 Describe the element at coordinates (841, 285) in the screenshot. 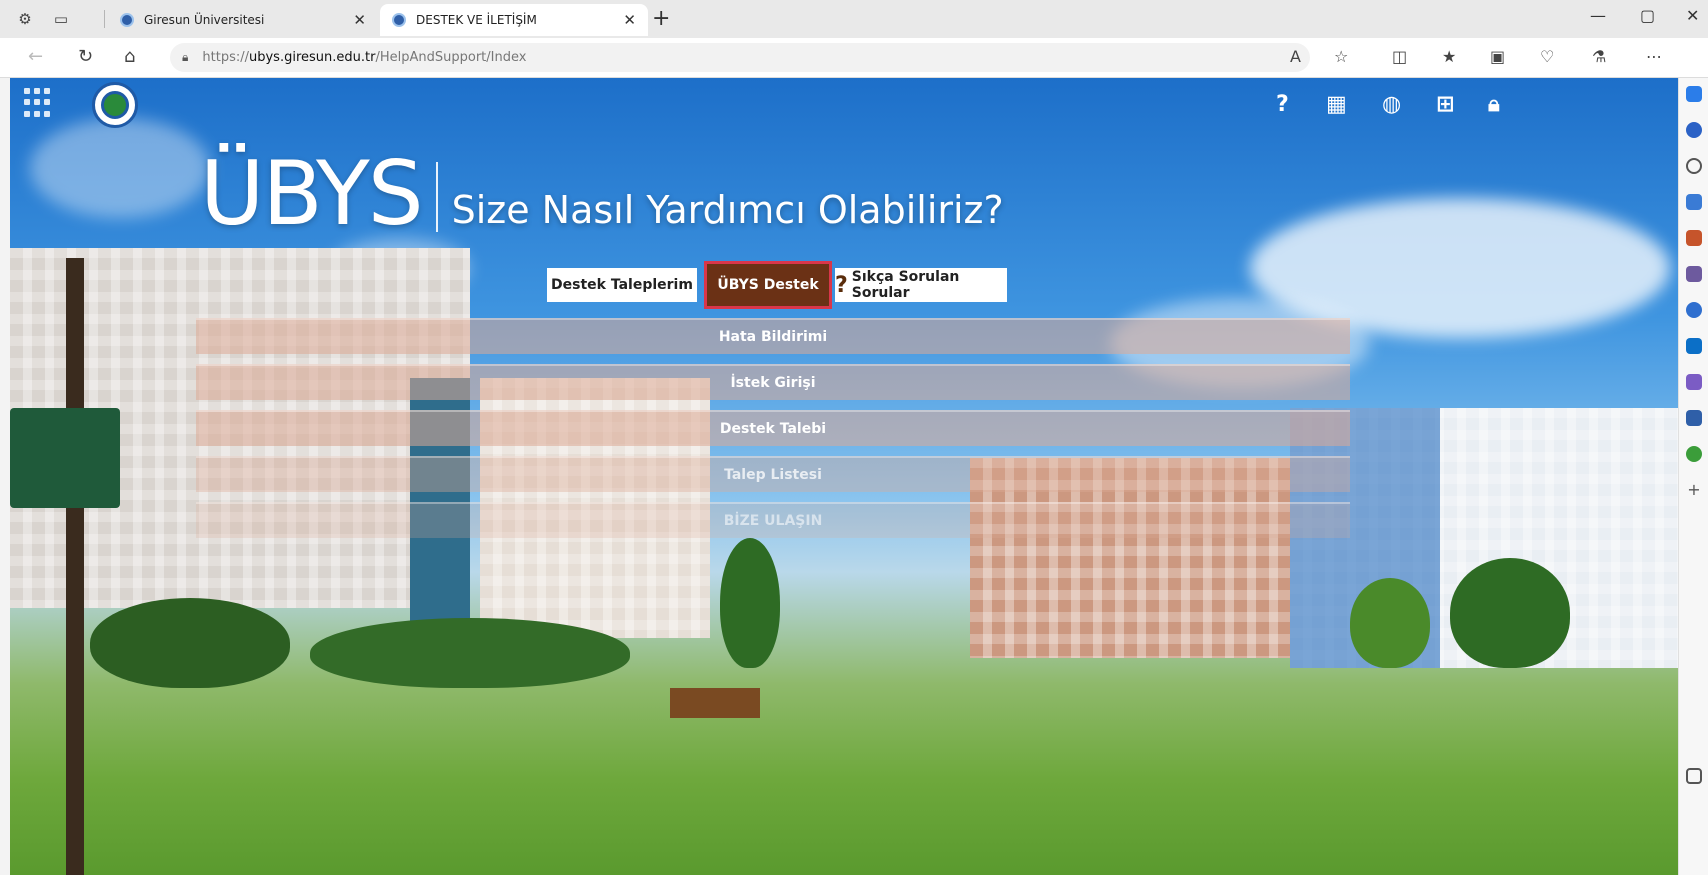

I see `question-icon: ?` at that location.